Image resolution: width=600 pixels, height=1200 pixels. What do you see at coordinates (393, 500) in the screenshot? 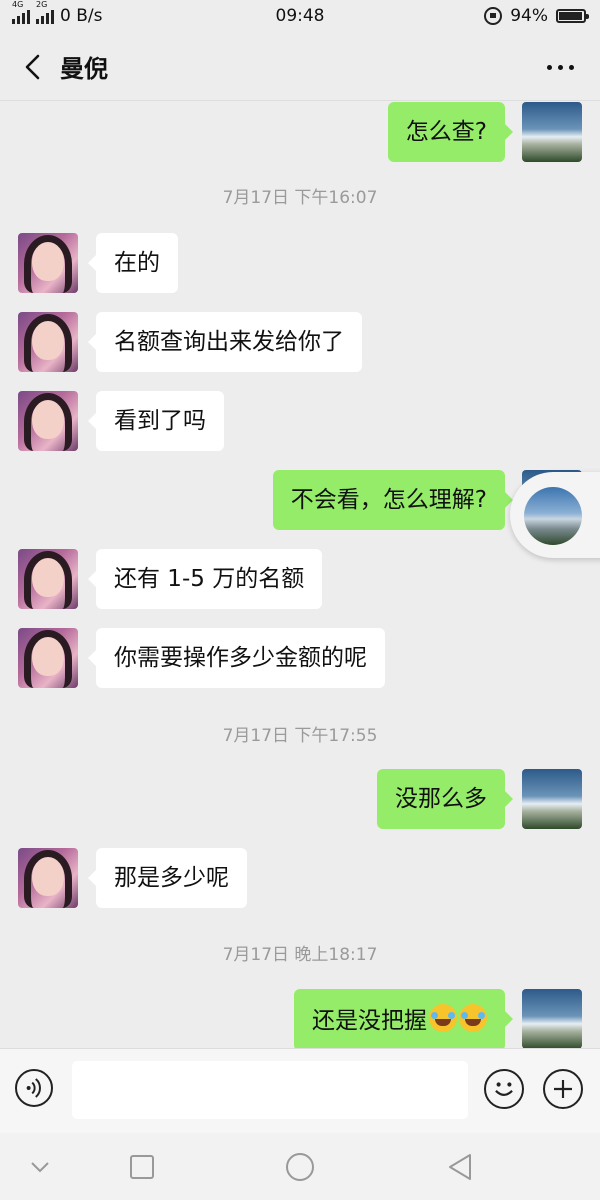
I see `message-bubble: 不会看，怎么理解?` at bounding box center [393, 500].